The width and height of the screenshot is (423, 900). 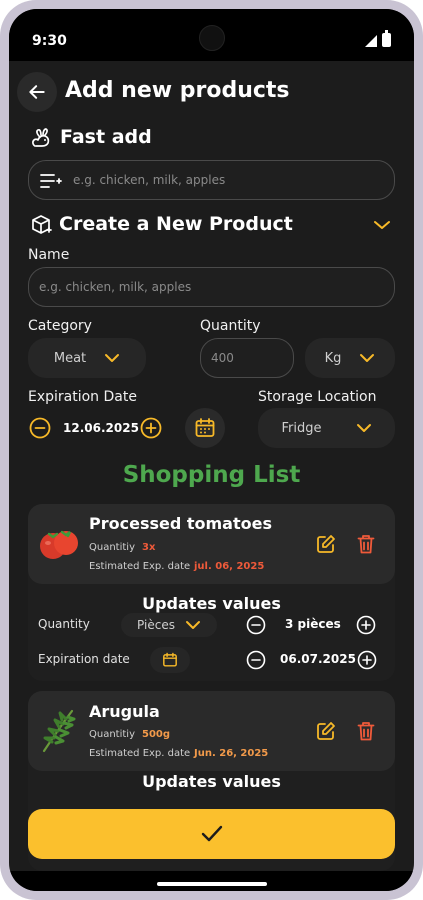 I want to click on unit-select: Kg, so click(x=350, y=358).